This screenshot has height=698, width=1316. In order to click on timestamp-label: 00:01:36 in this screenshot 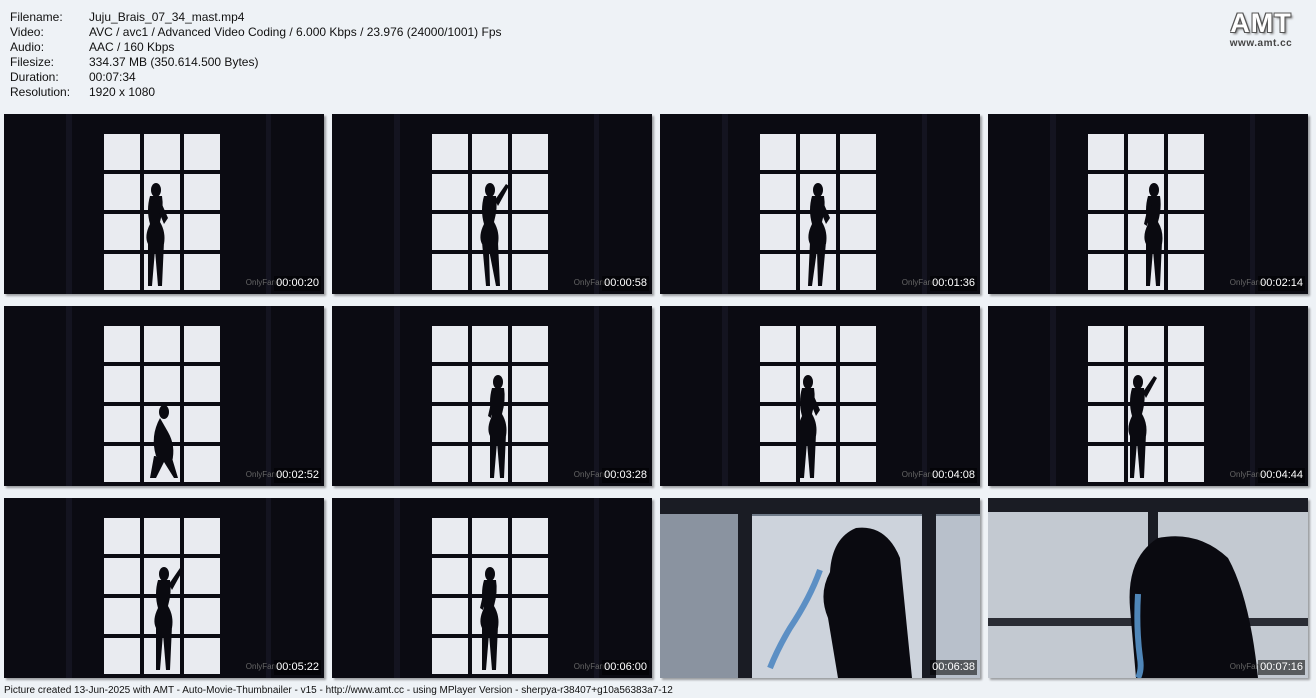, I will do `click(953, 283)`.